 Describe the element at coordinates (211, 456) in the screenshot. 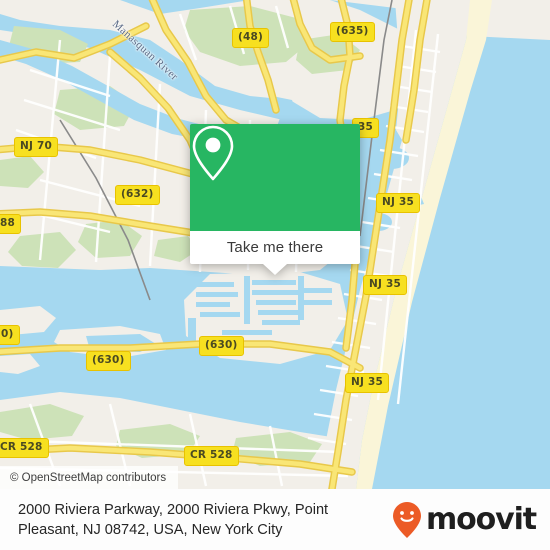

I see `road-shield-cr-528-east: CR 528` at that location.